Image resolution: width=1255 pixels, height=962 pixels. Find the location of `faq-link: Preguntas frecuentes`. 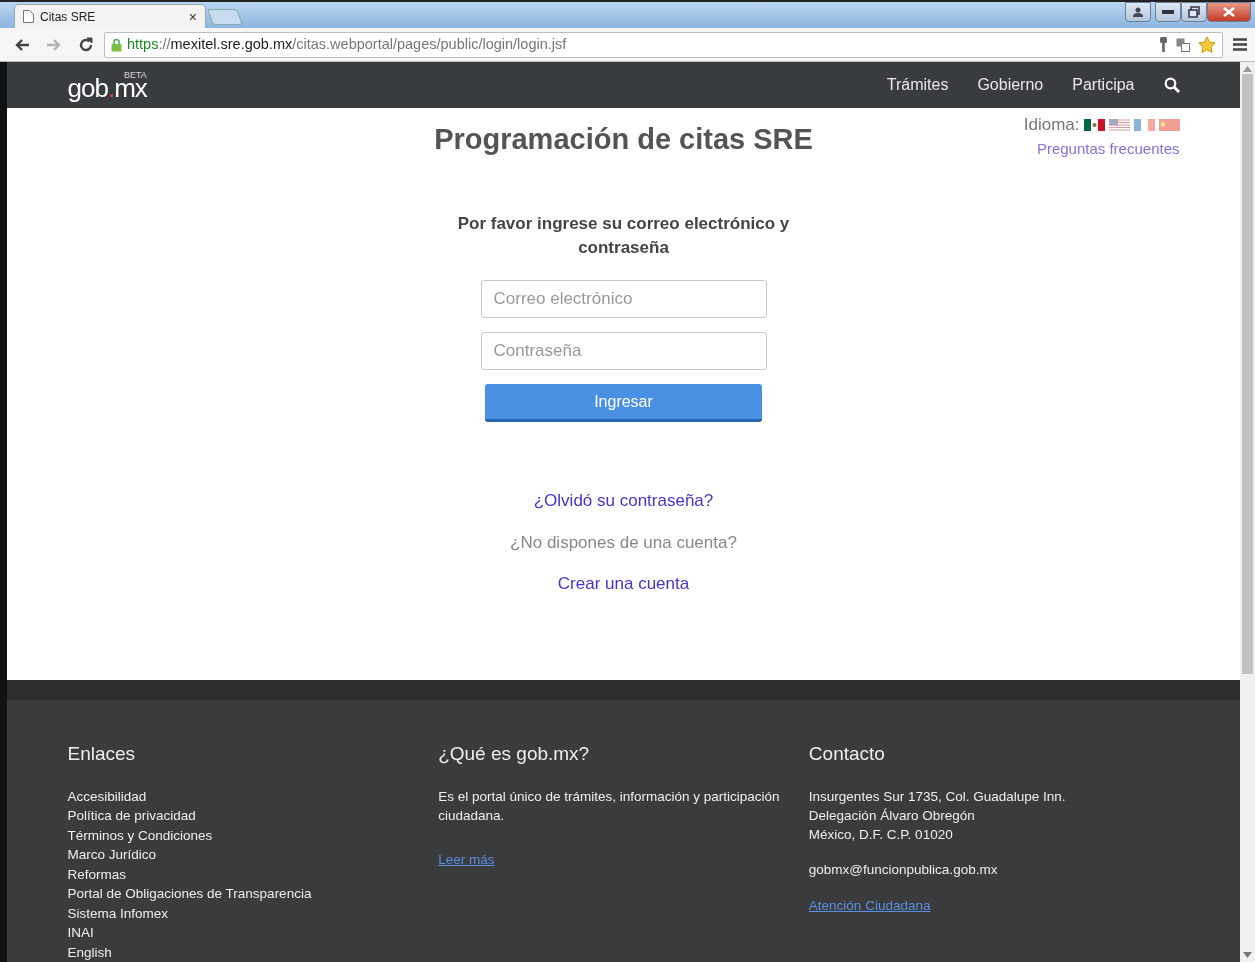

faq-link: Preguntas frecuentes is located at coordinates (1108, 148).